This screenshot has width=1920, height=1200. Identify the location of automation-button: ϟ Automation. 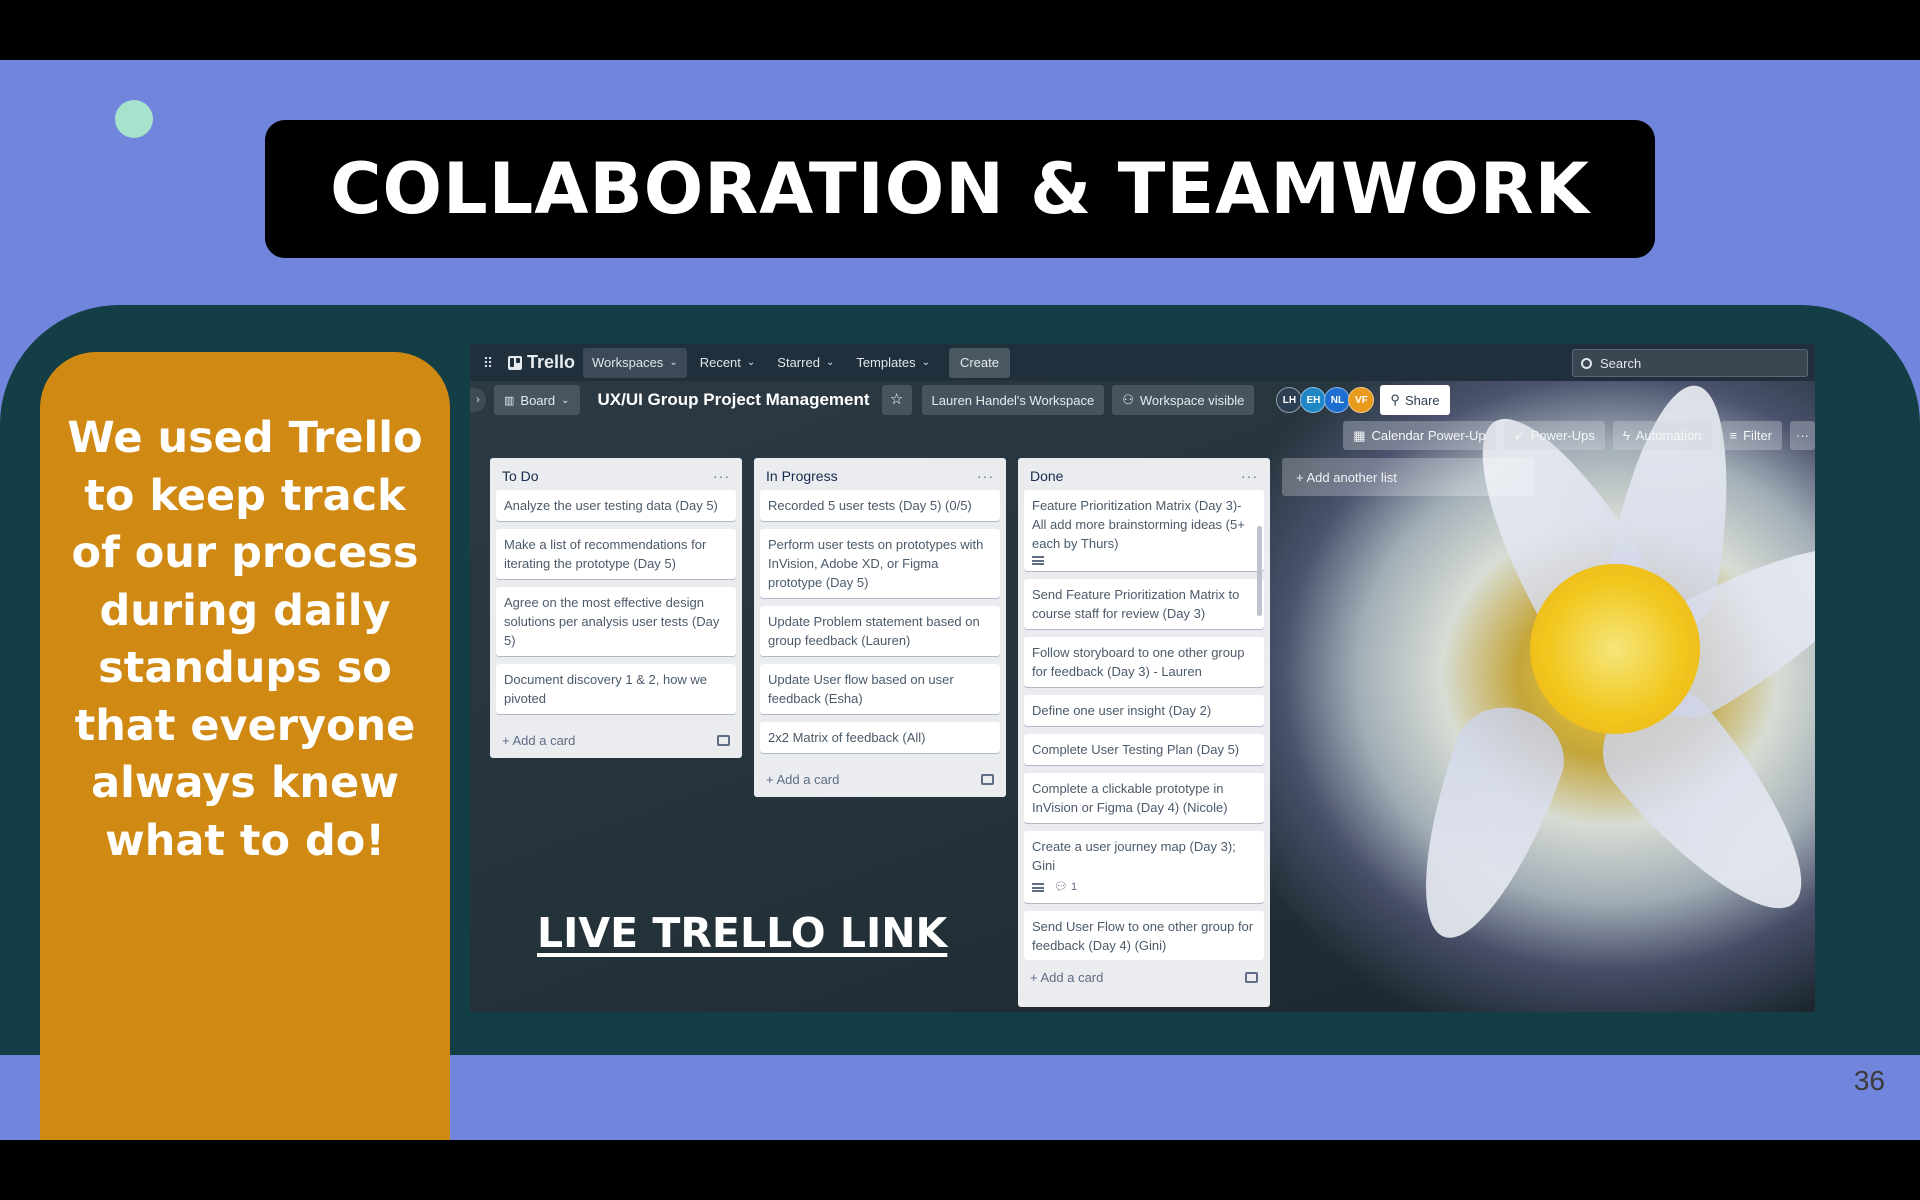
(1662, 435).